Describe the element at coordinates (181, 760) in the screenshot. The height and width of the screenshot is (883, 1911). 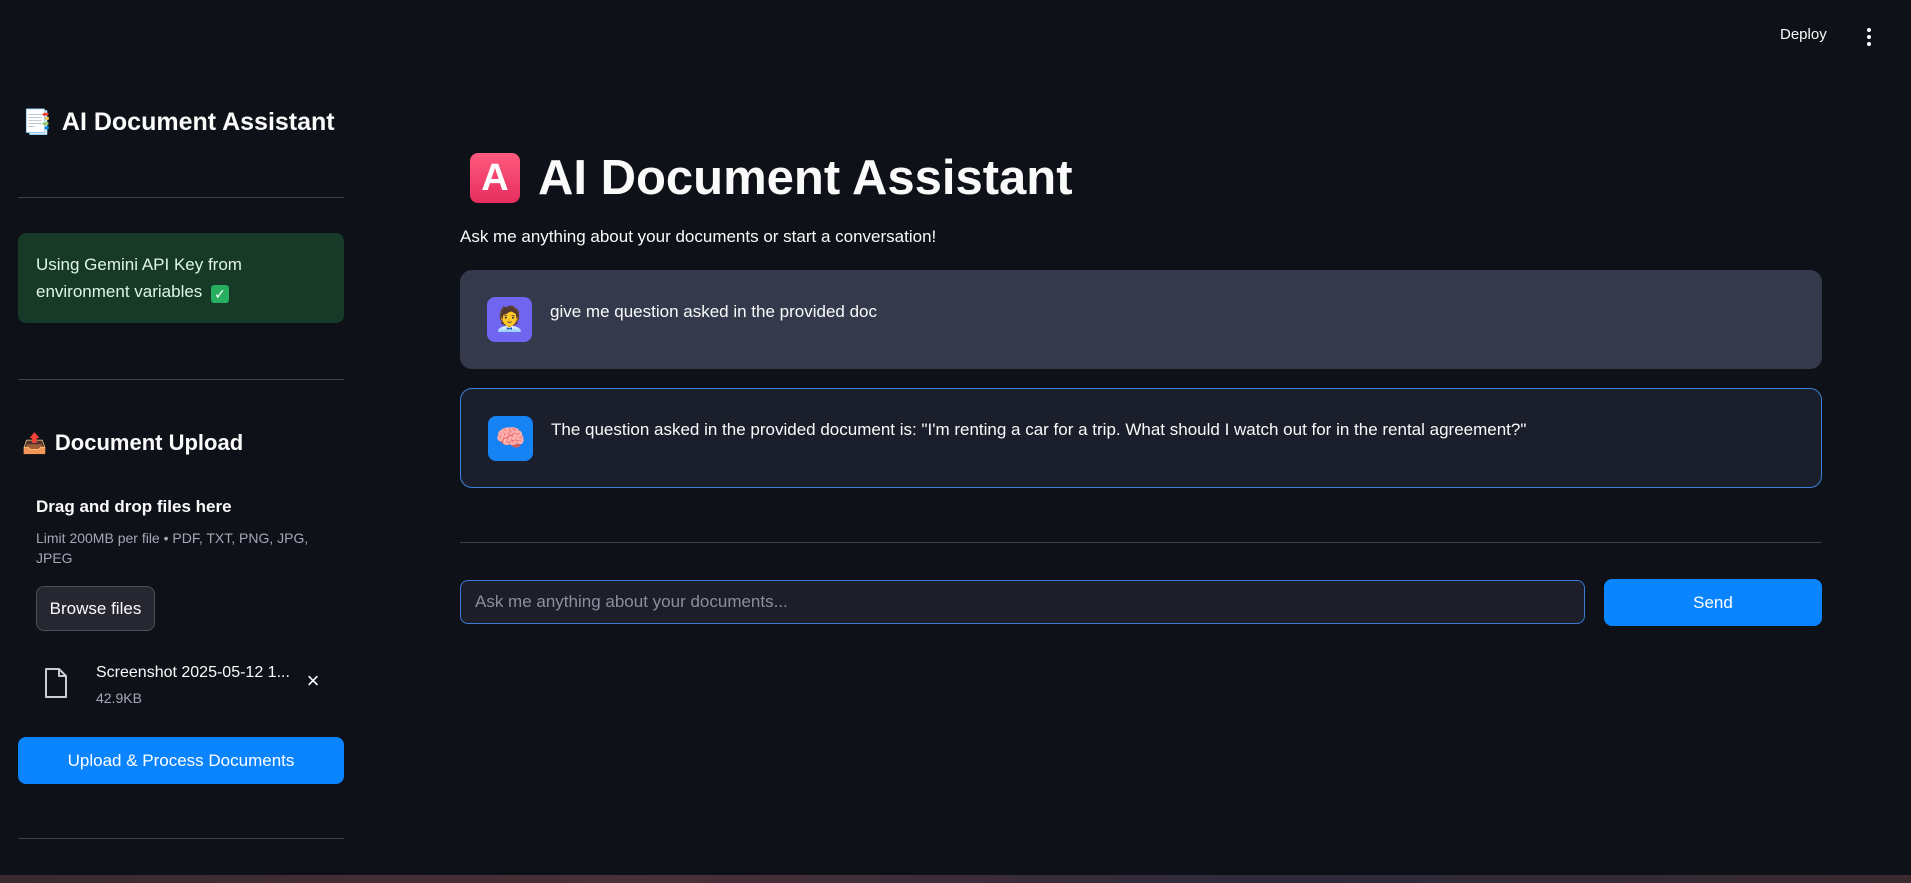
I see `upload-process-button: Upload & Process Documents` at that location.